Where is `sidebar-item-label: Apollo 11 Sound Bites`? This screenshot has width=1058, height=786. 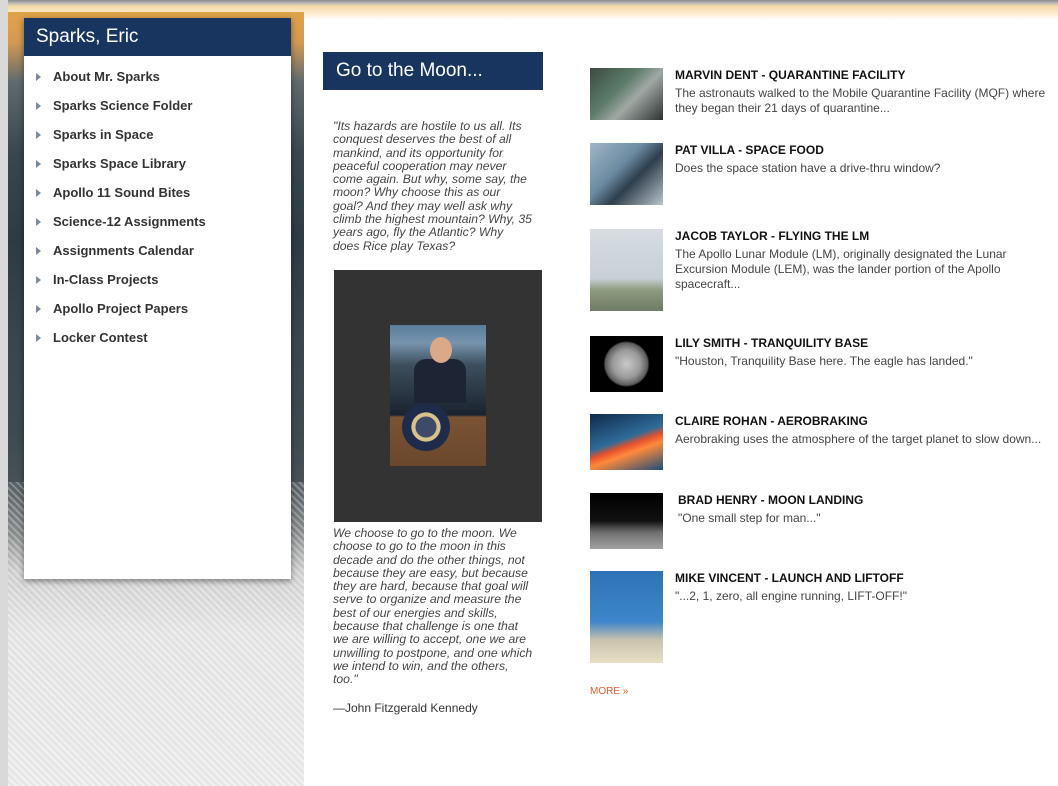 sidebar-item-label: Apollo 11 Sound Bites is located at coordinates (122, 192).